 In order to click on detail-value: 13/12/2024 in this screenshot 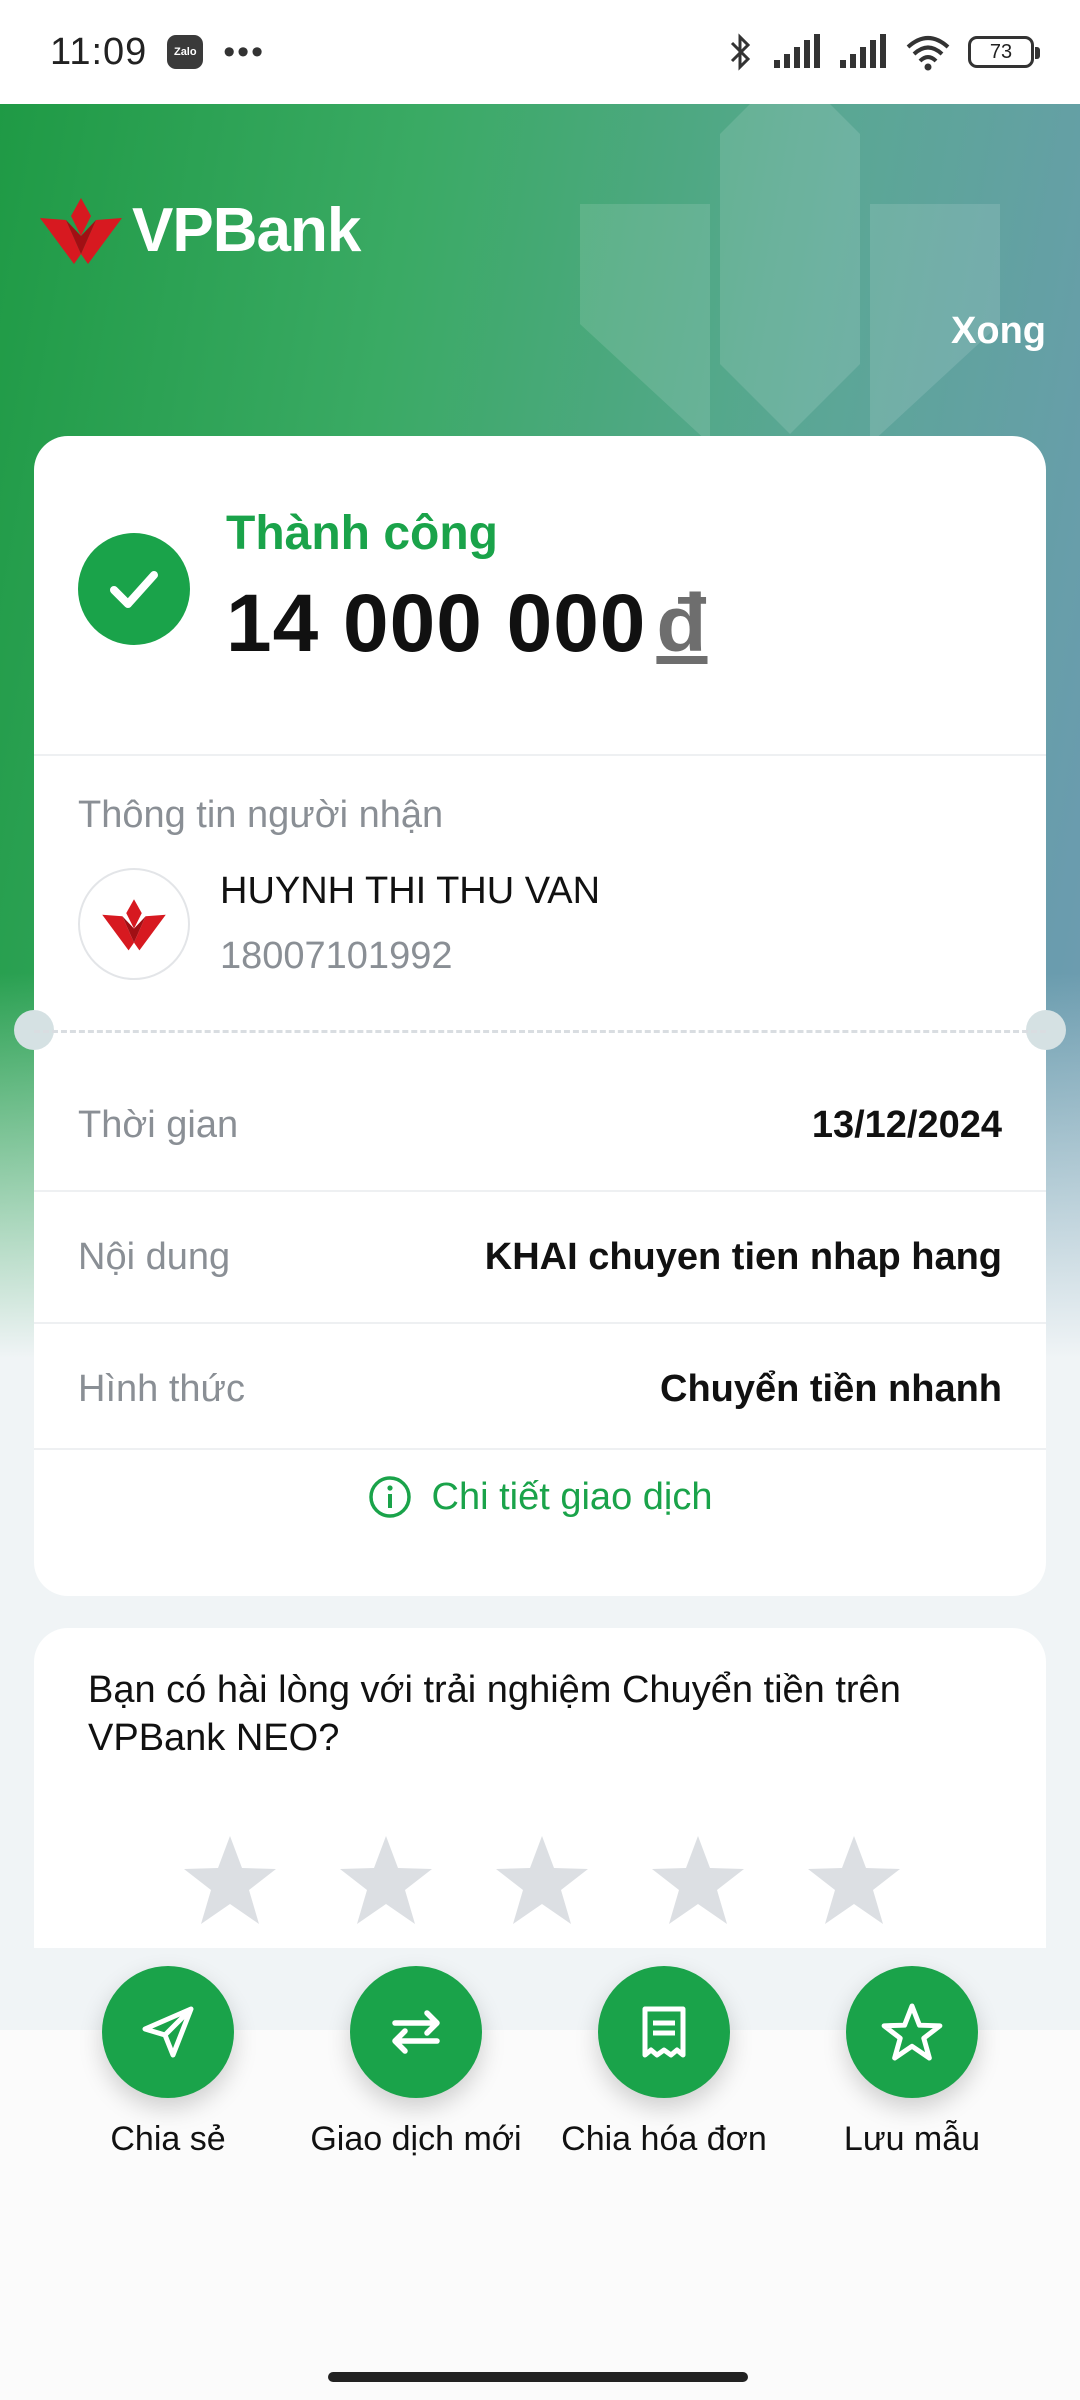, I will do `click(906, 1124)`.